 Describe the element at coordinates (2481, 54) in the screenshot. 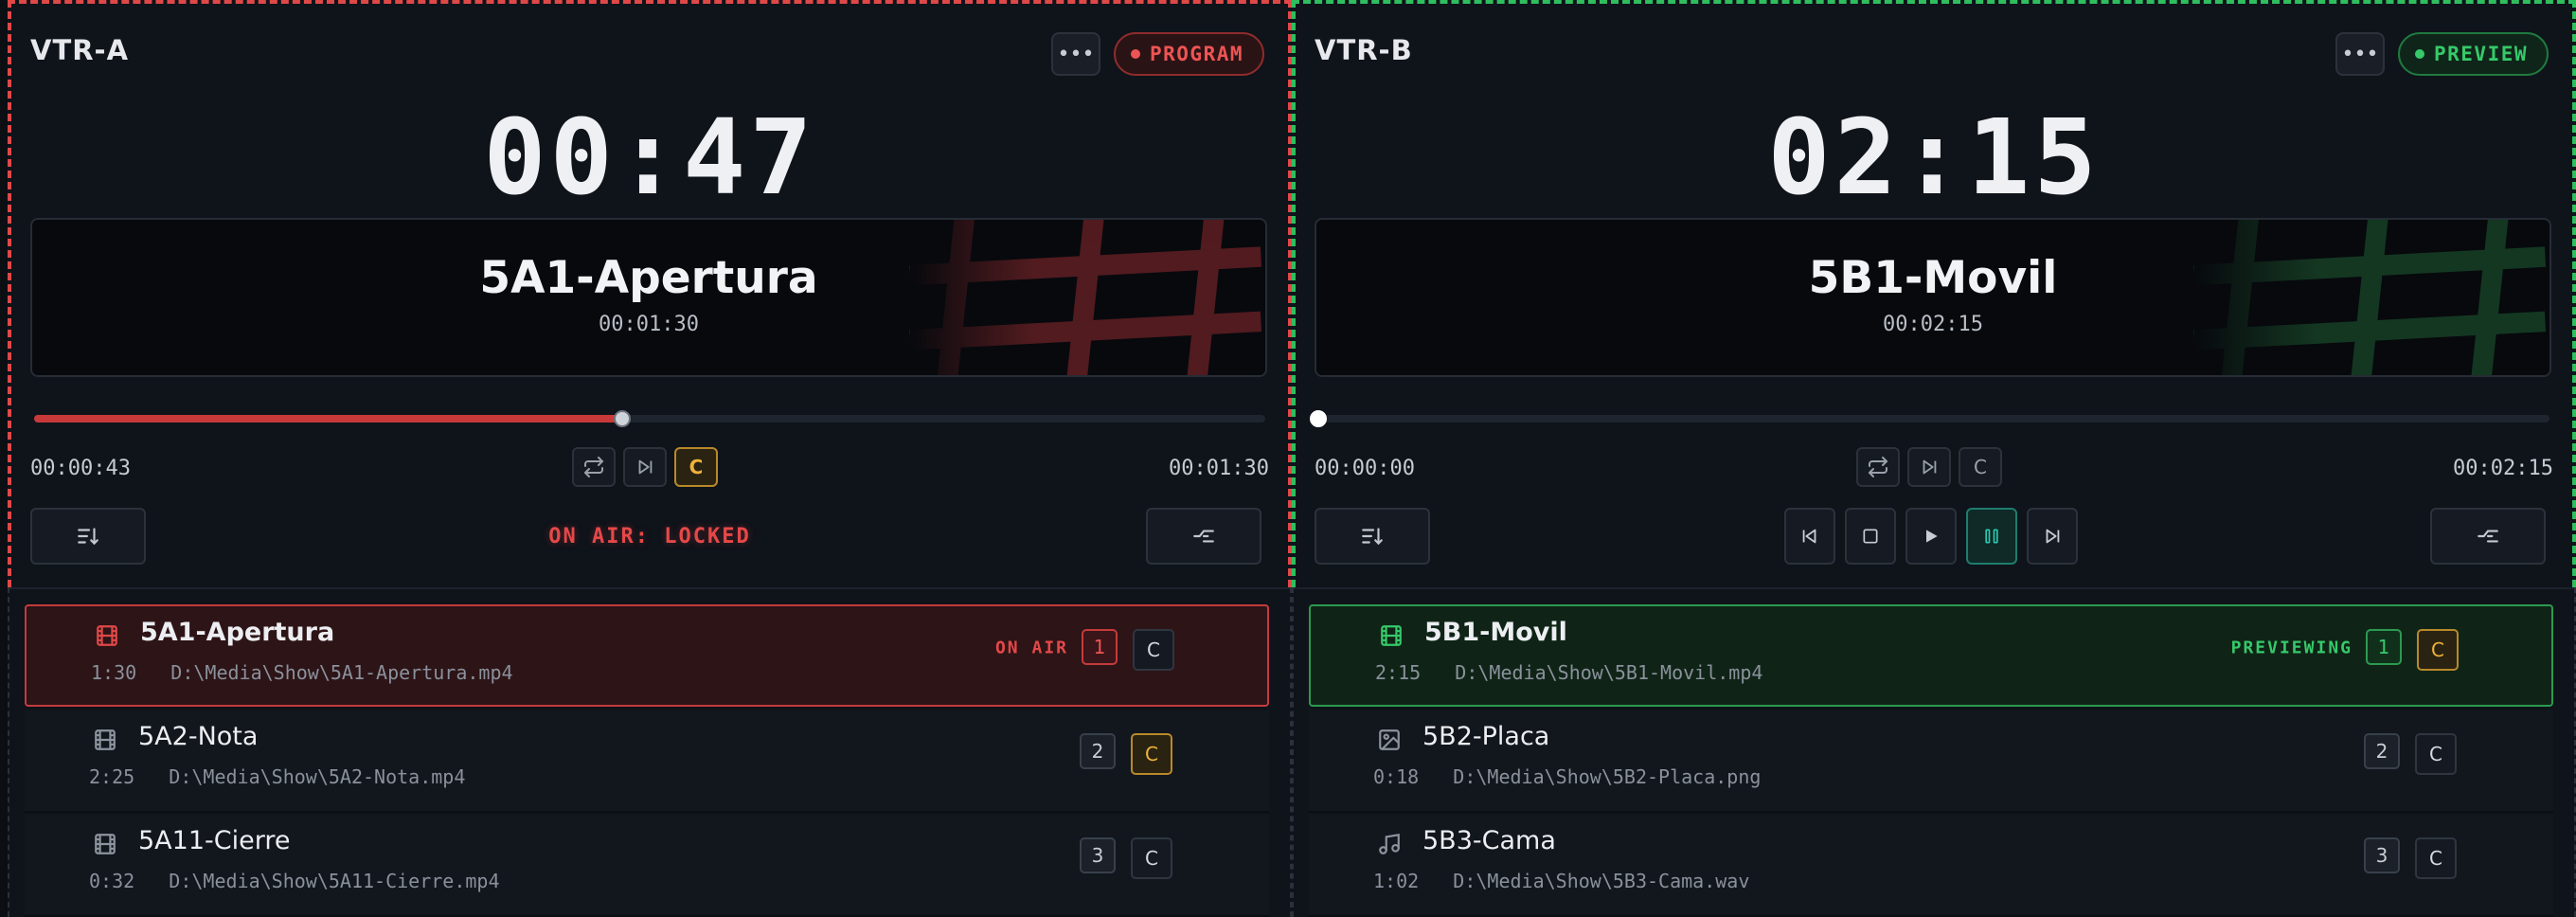

I see `badge-label: PREVIEW` at that location.